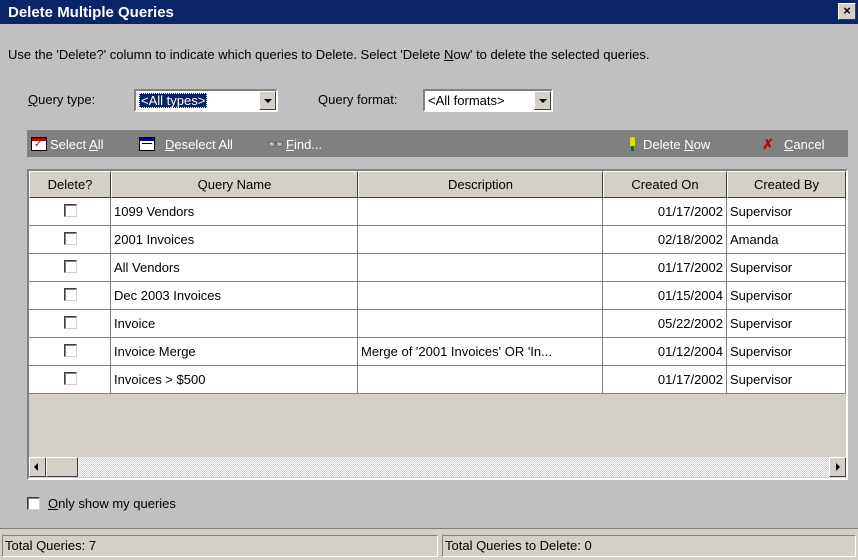 Image resolution: width=858 pixels, height=560 pixels. What do you see at coordinates (665, 296) in the screenshot?
I see `created-on-cell: 01/15/2004` at bounding box center [665, 296].